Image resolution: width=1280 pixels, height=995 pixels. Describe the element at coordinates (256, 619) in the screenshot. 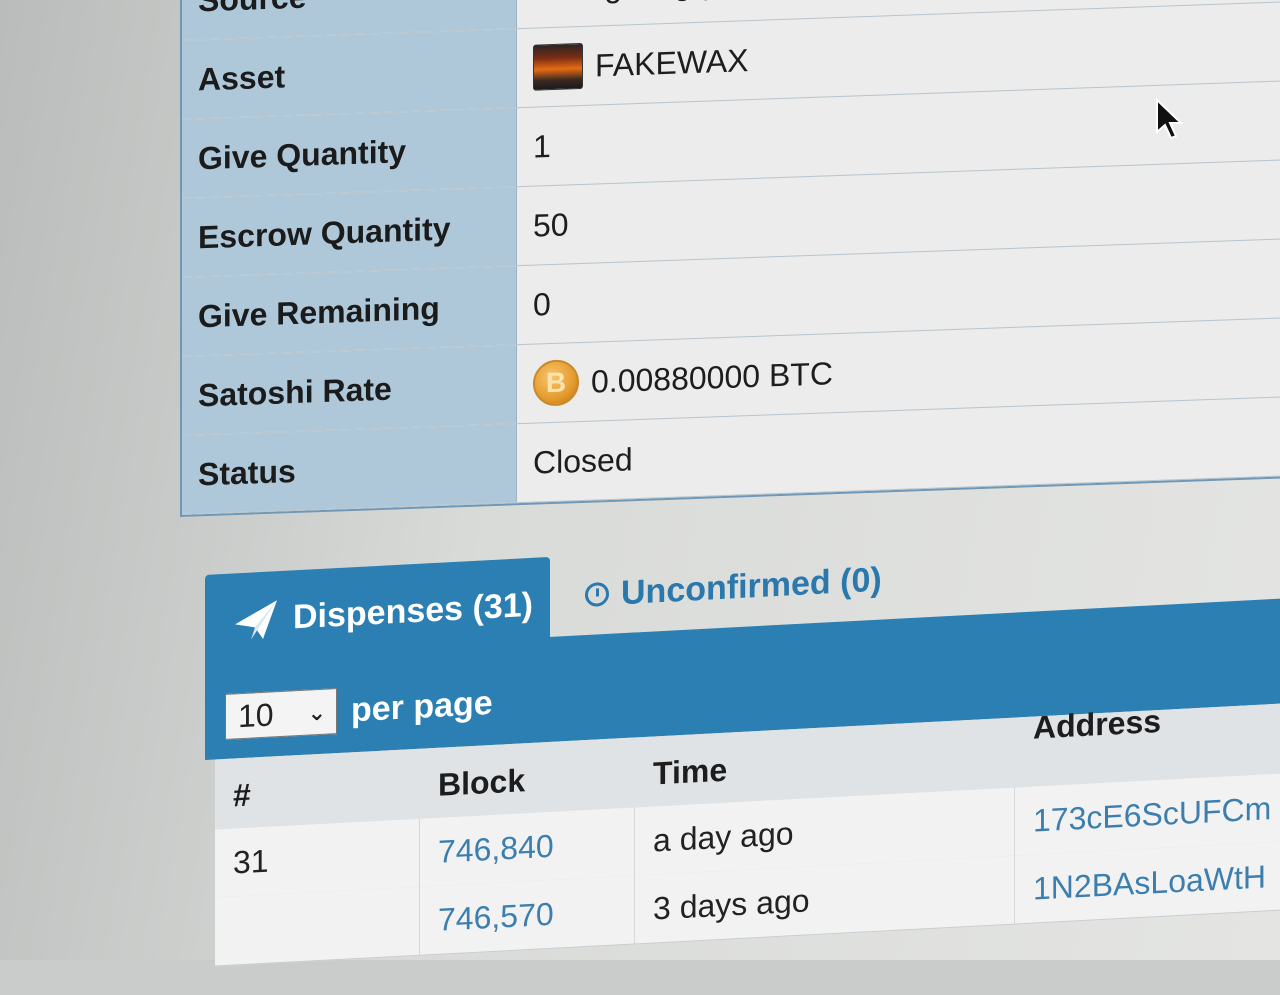

I see `paper-plane-icon` at that location.